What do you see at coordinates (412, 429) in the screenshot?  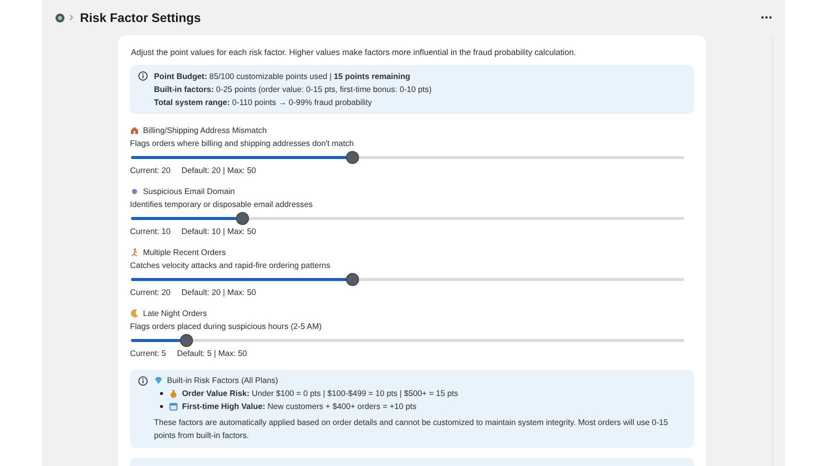 I see `notice-text: These factors are automatically applied based on order details and cannot be customized to maintain system integrity. Most orders will use 0-15 points from built-in factors.` at bounding box center [412, 429].